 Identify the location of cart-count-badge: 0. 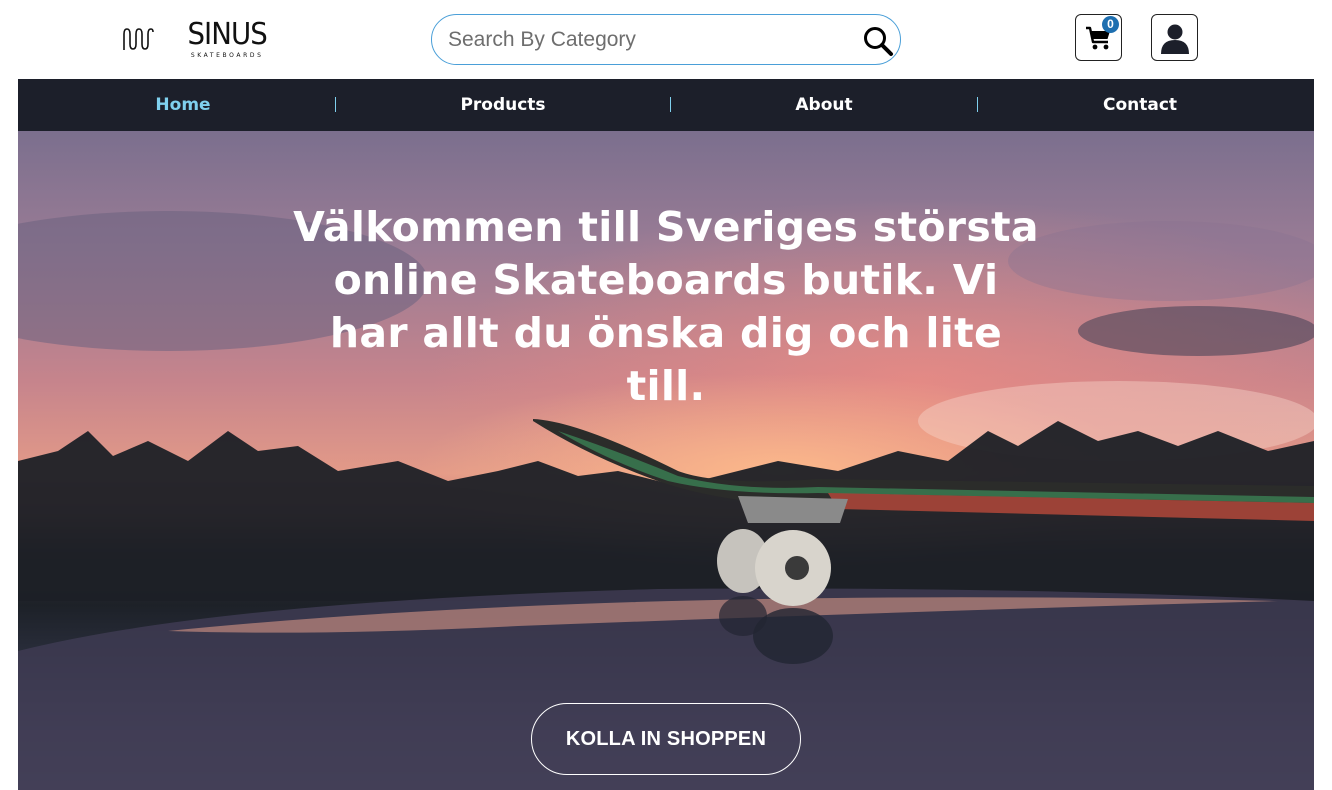
(1110, 24).